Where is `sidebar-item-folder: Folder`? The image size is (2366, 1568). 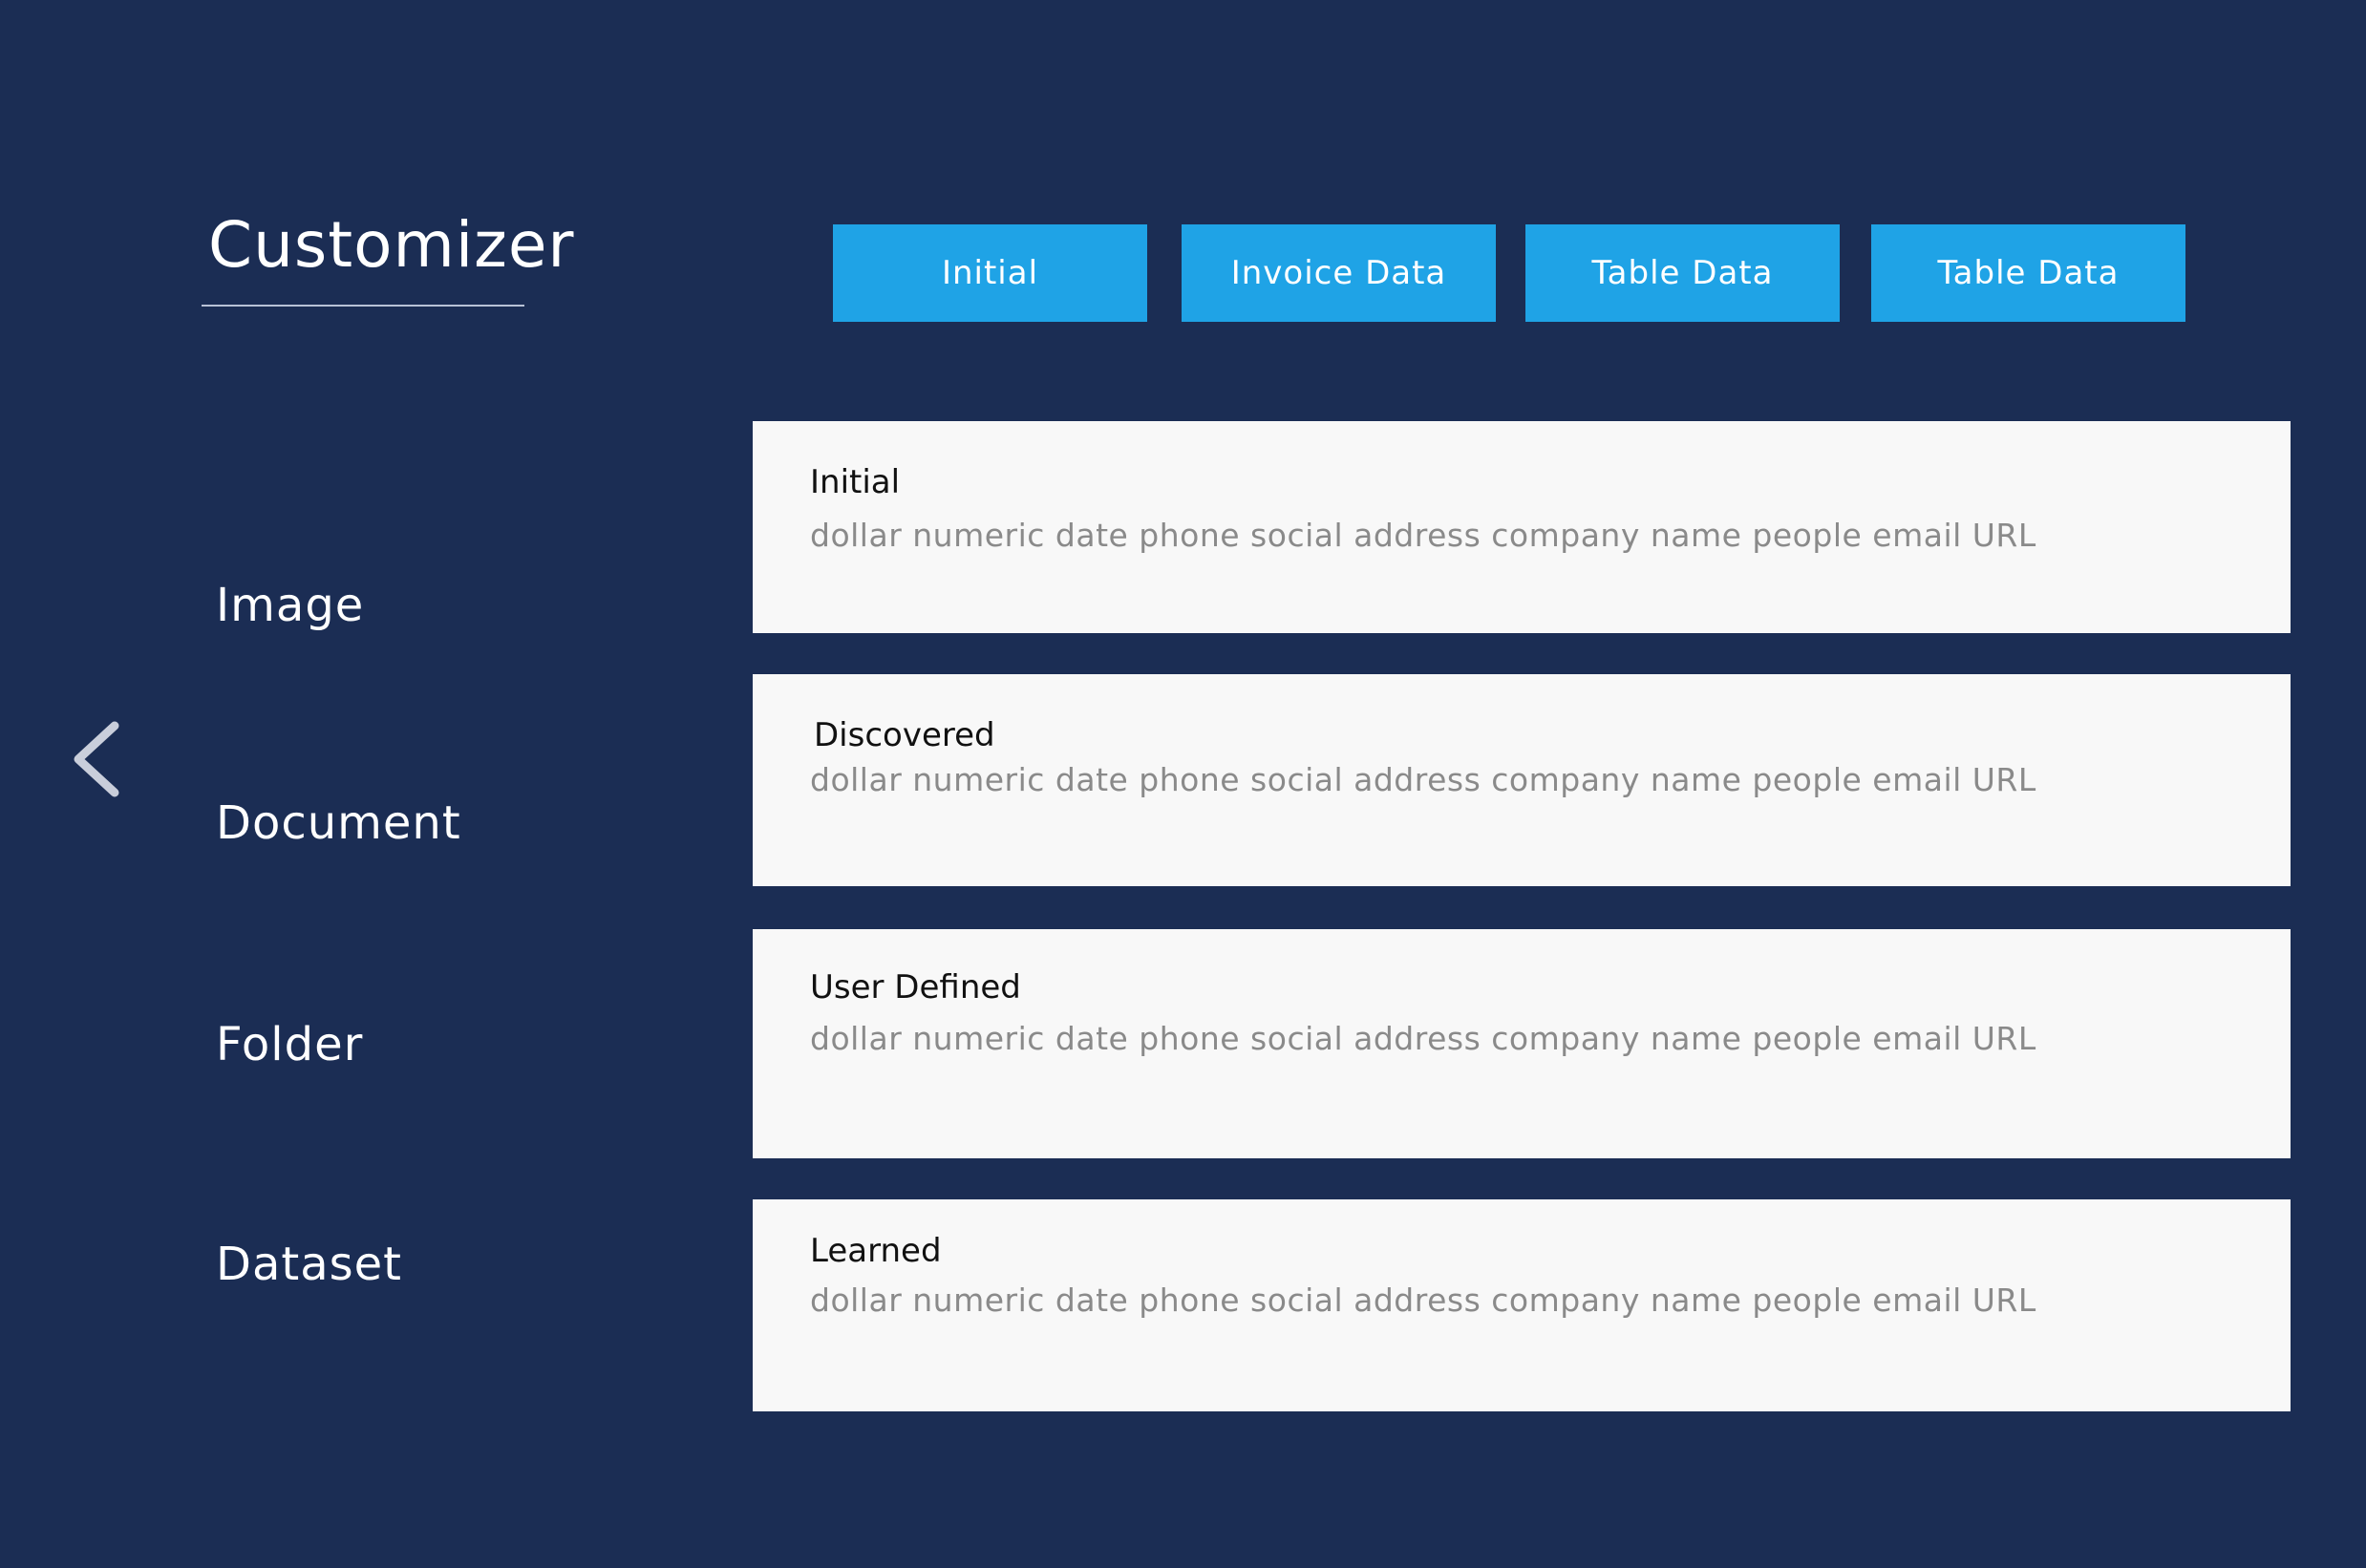 sidebar-item-folder: Folder is located at coordinates (289, 1044).